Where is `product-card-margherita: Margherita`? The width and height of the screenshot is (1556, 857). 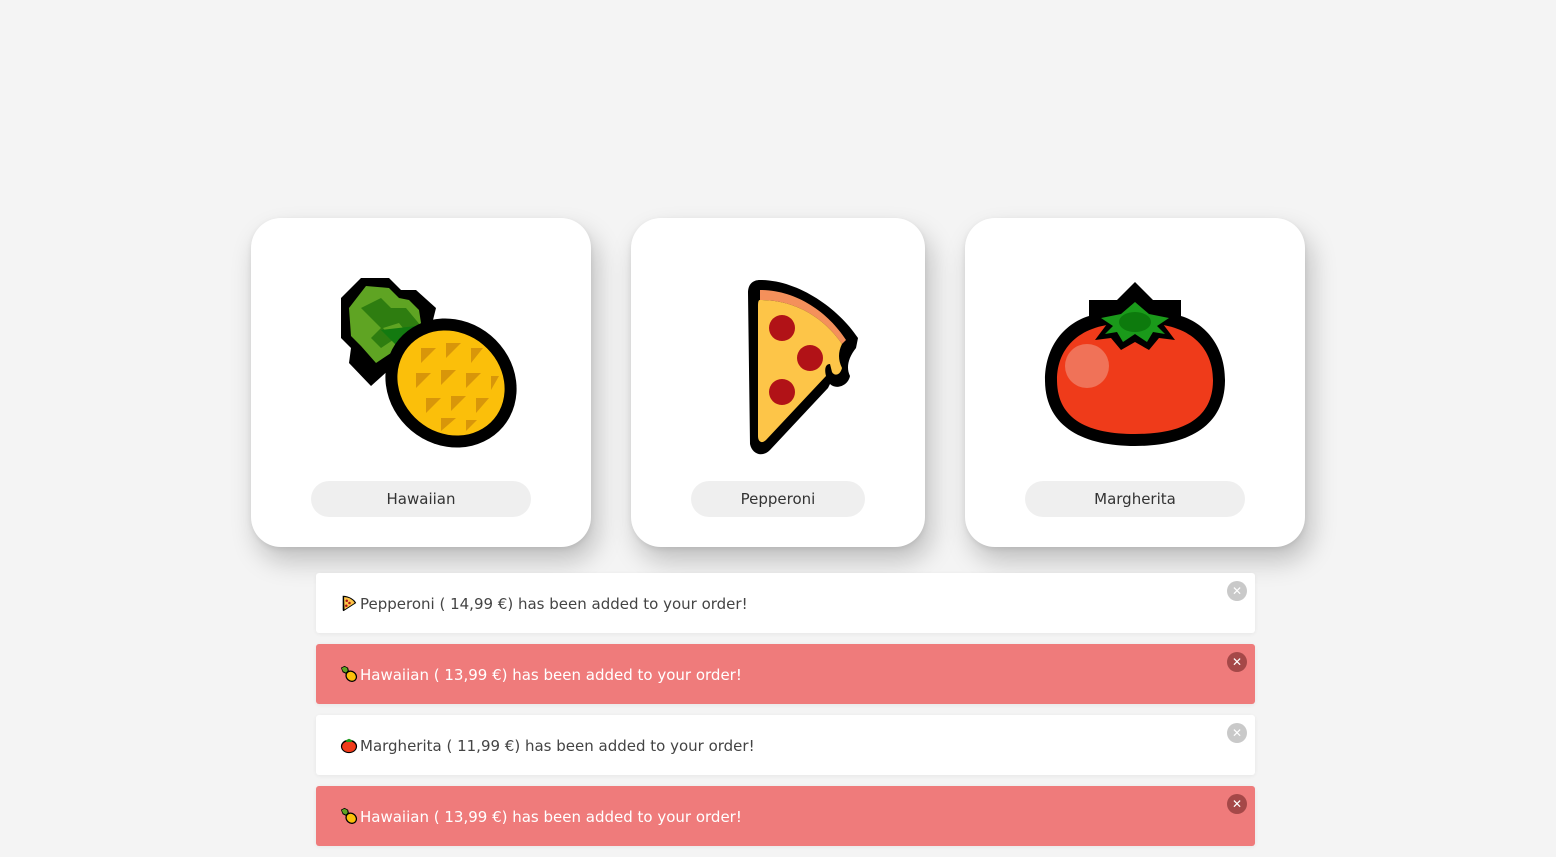 product-card-margherita: Margherita is located at coordinates (1135, 382).